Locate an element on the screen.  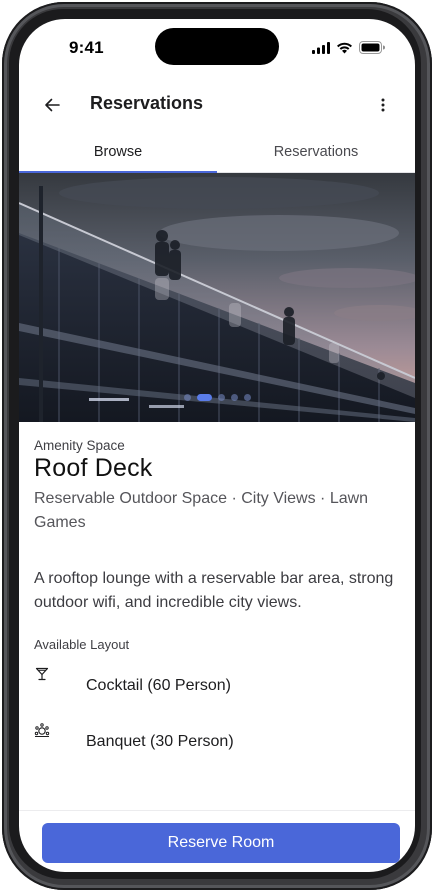
banquet-table-icon is located at coordinates (42, 730).